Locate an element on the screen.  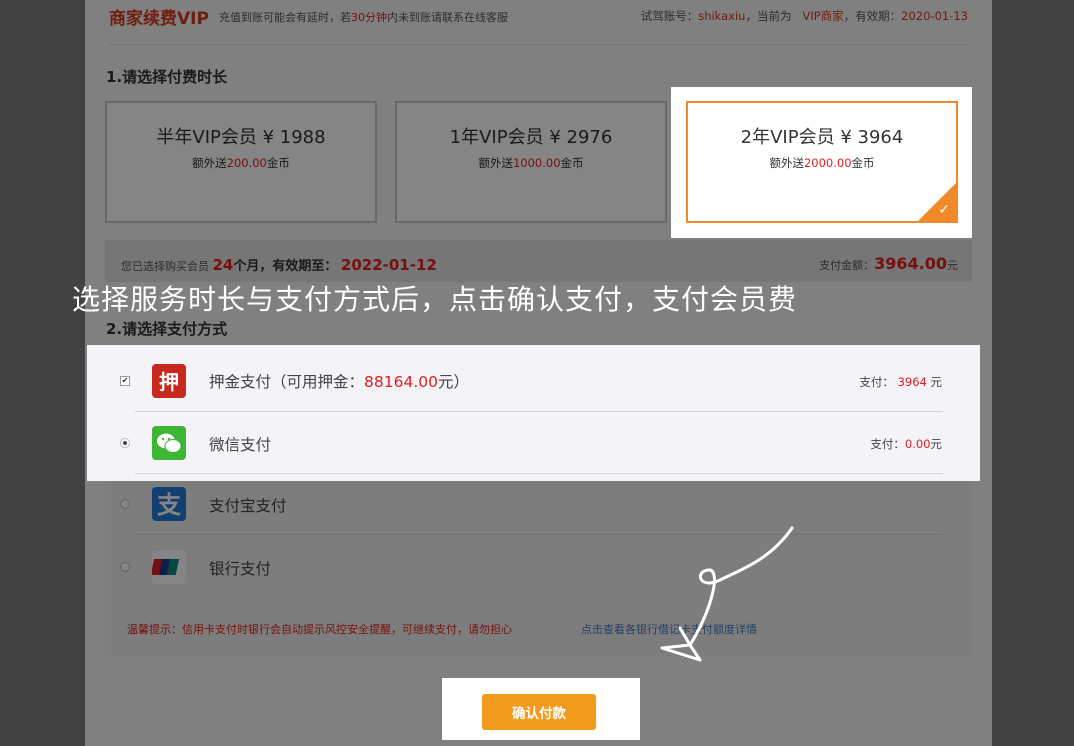
plan-name: 1年VIP会员 ¥ 2976 is located at coordinates (531, 137).